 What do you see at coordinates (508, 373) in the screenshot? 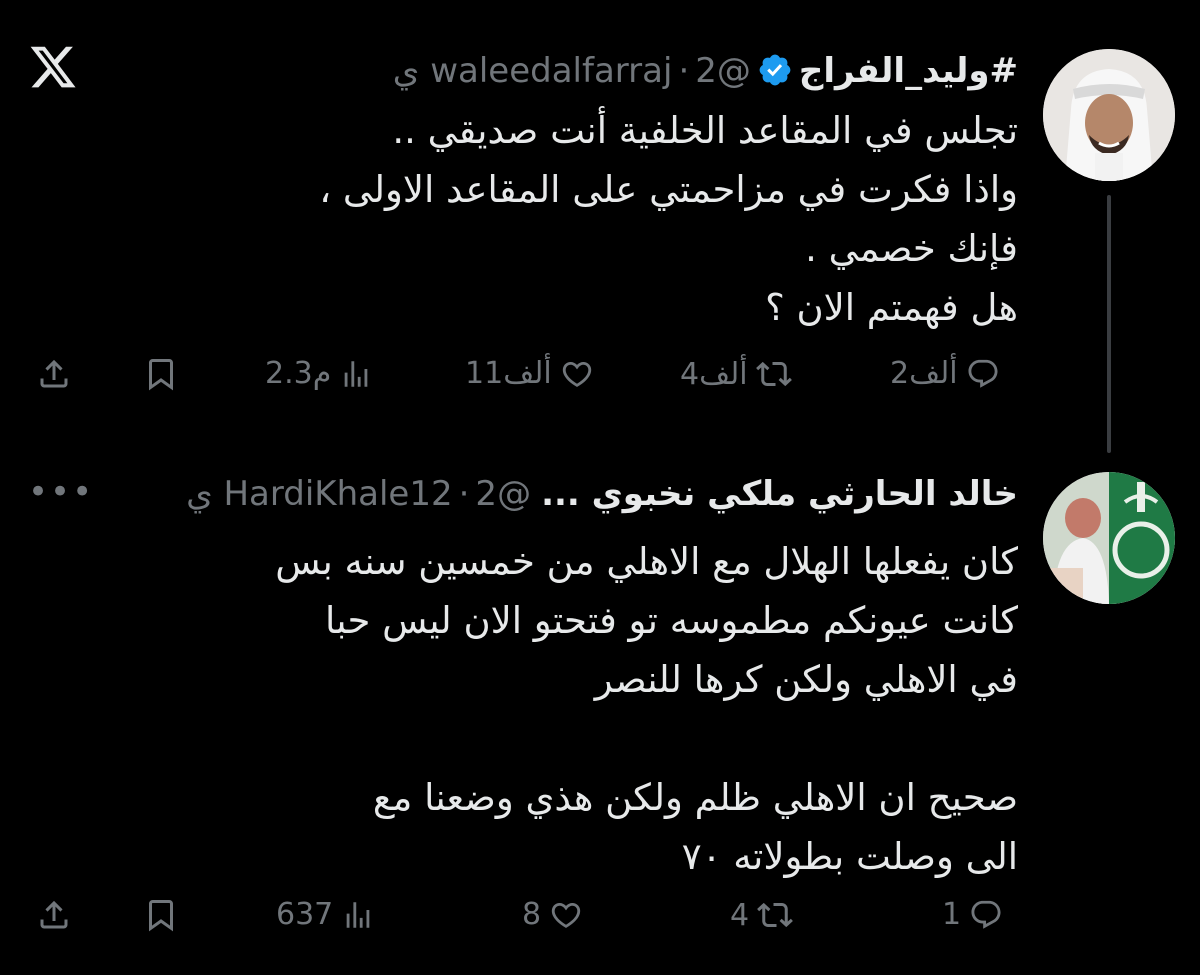
I see `like-count: 11ألف` at bounding box center [508, 373].